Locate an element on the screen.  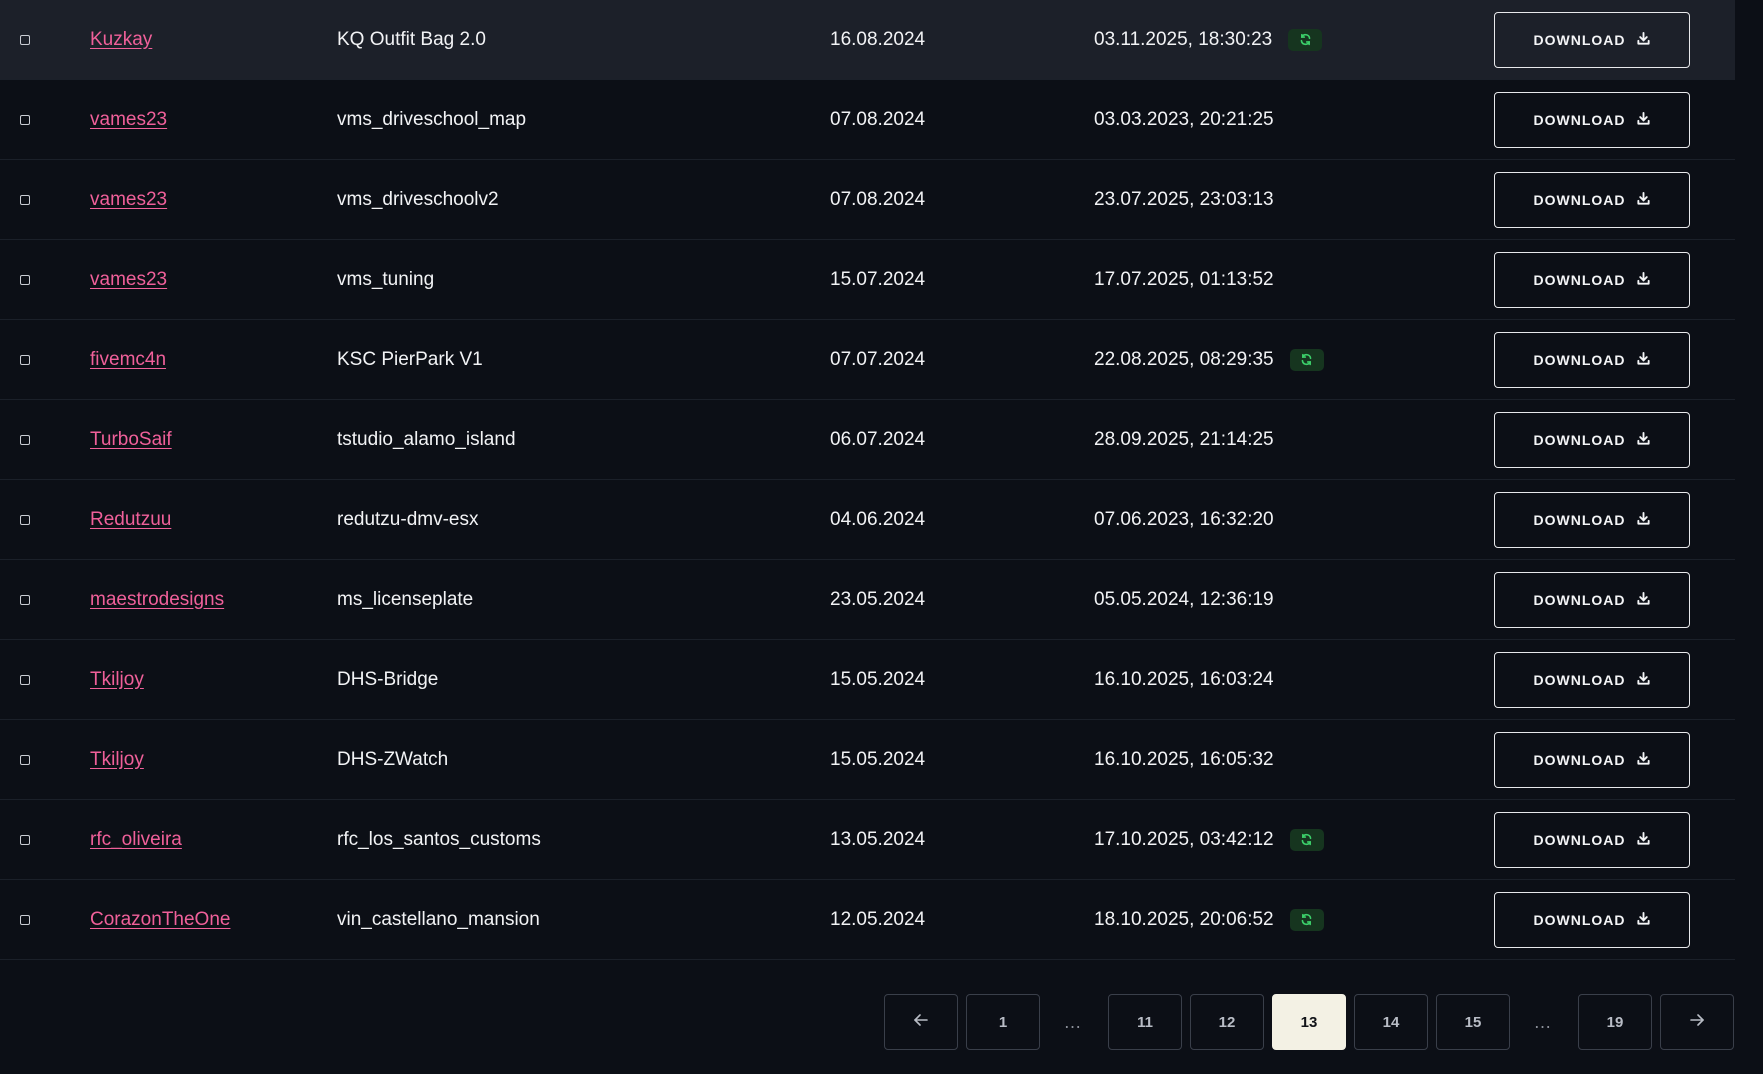
author-link: TurboSaif is located at coordinates (131, 440).